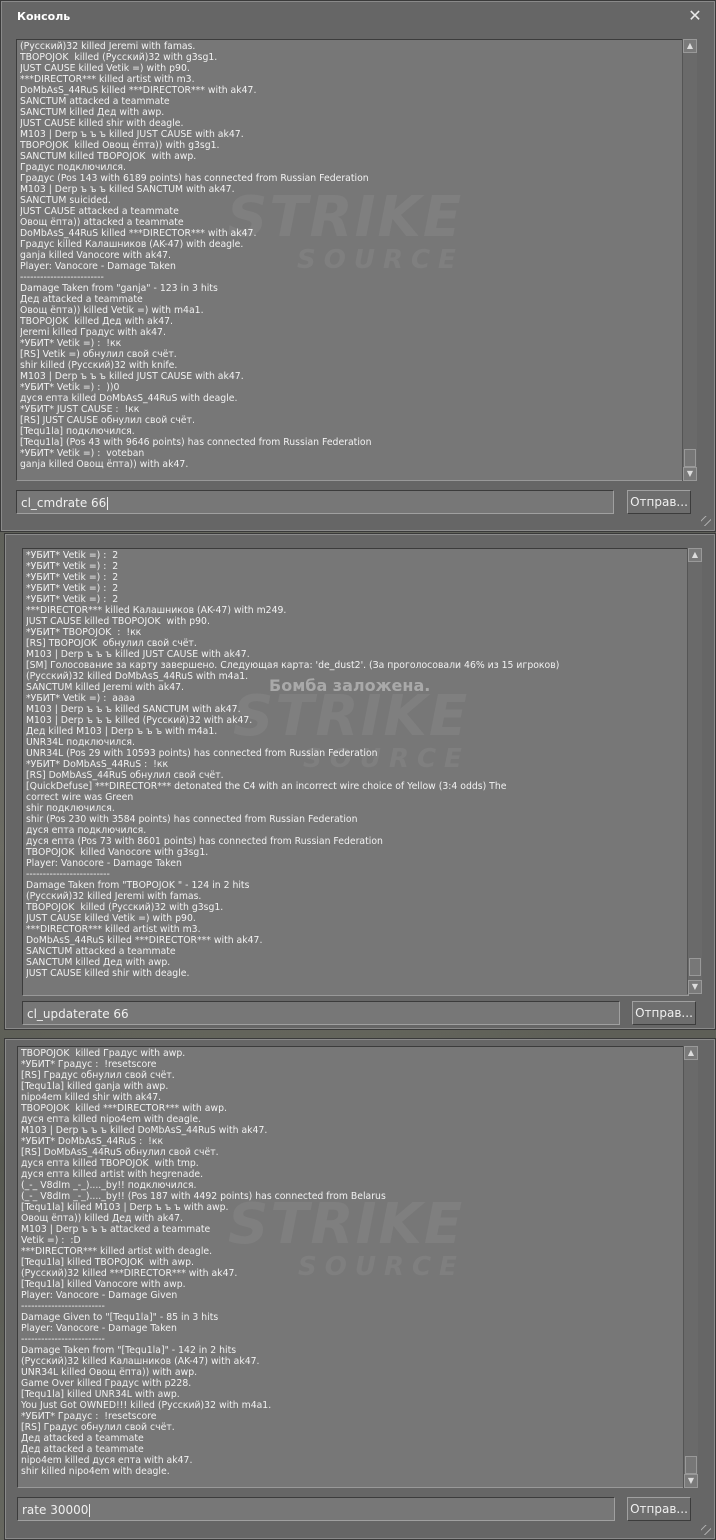 This screenshot has width=716, height=1540. Describe the element at coordinates (695, 16) in the screenshot. I see `close-icon: ✕` at that location.